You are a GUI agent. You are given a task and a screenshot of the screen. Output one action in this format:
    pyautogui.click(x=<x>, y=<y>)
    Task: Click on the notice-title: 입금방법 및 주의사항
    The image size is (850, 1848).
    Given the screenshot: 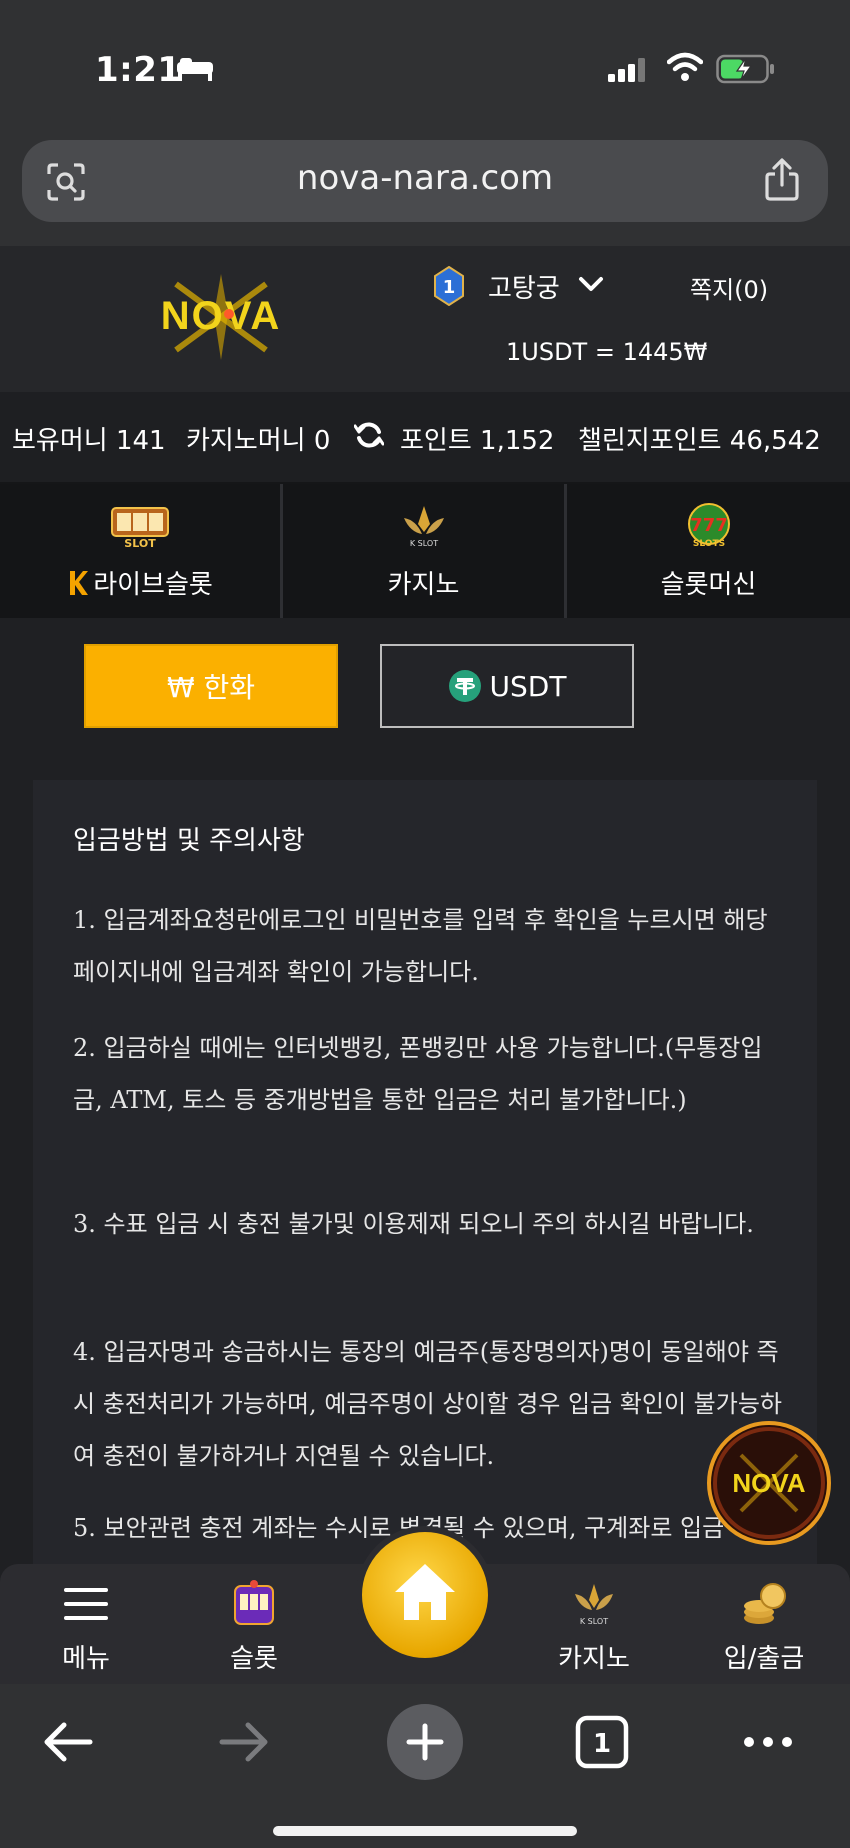 What is the action you would take?
    pyautogui.click(x=189, y=841)
    